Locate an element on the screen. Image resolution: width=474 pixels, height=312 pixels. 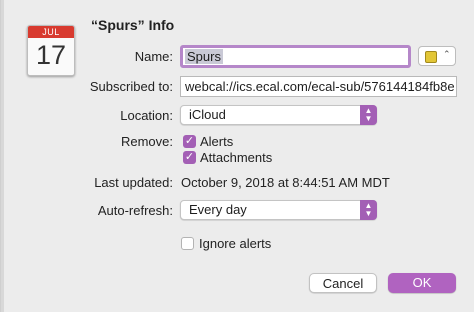
calendar-color-popup: ⌃ is located at coordinates (437, 56).